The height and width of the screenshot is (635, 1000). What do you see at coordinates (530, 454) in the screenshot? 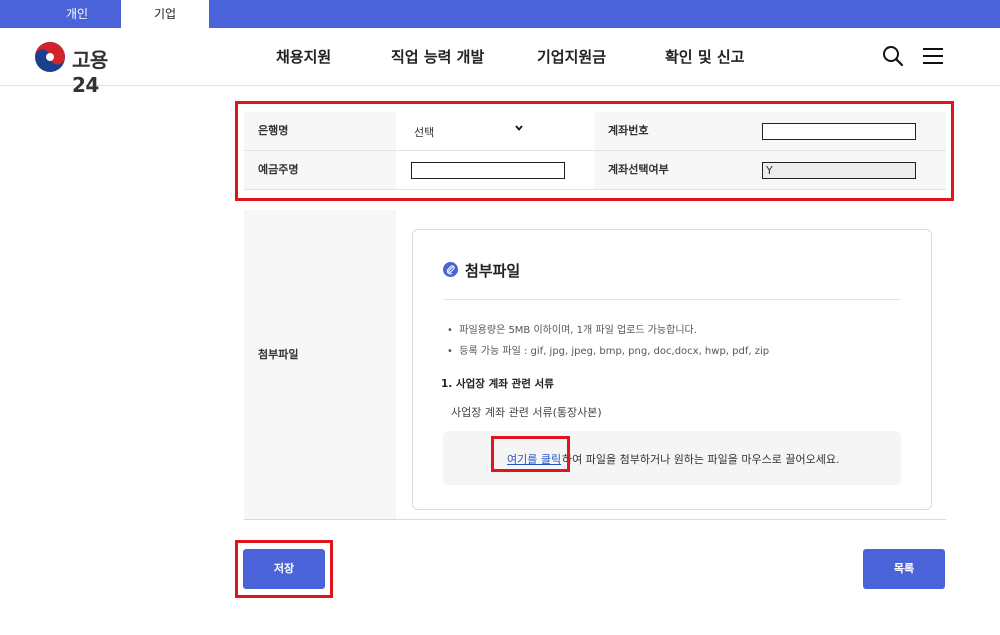
I see `highlight-box-click-here` at bounding box center [530, 454].